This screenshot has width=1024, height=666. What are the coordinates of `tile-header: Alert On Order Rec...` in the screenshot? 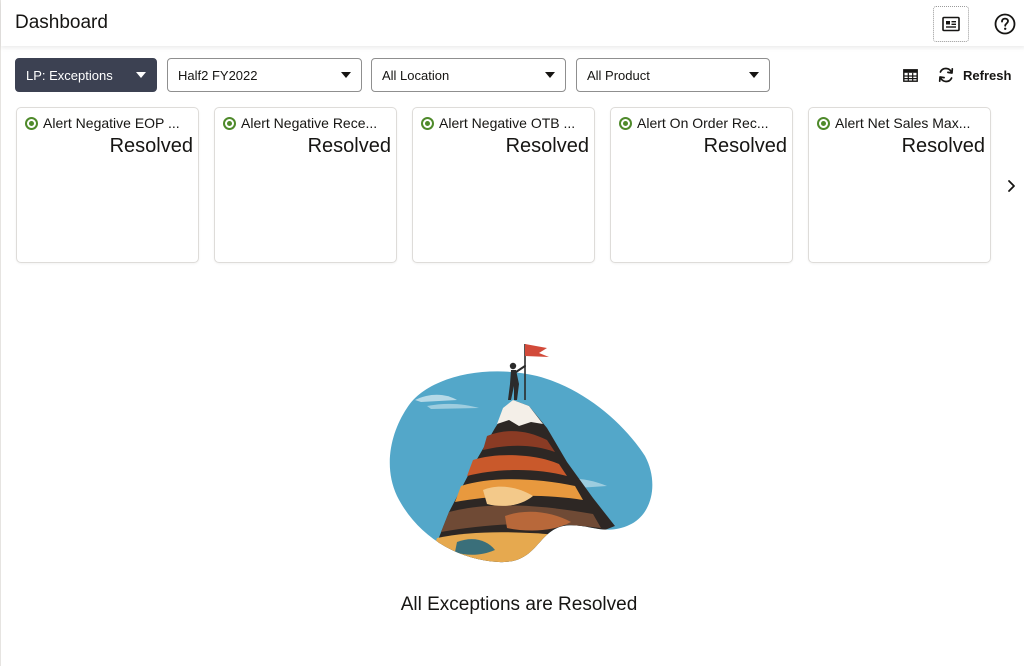 It's located at (702, 123).